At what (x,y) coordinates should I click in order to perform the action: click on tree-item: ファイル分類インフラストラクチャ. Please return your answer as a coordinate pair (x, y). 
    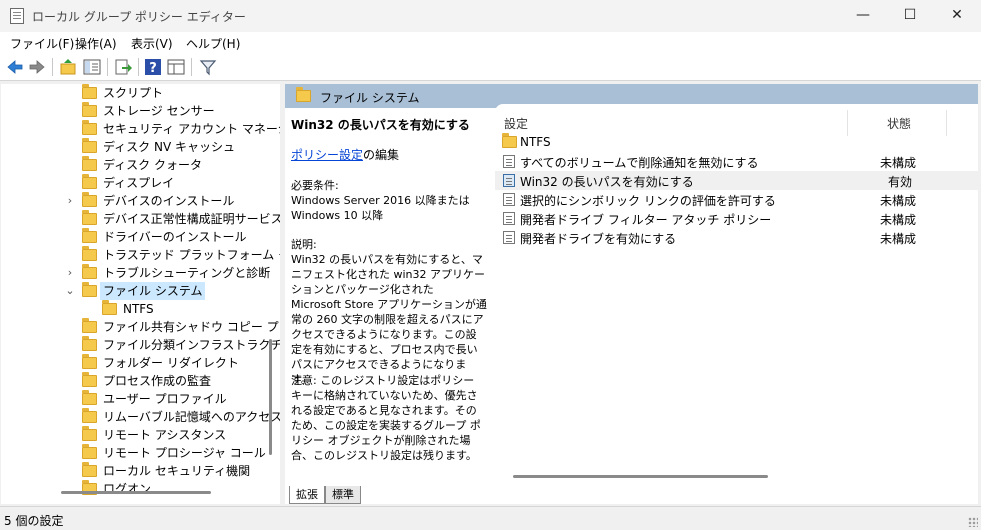
    Looking at the image, I should click on (140, 345).